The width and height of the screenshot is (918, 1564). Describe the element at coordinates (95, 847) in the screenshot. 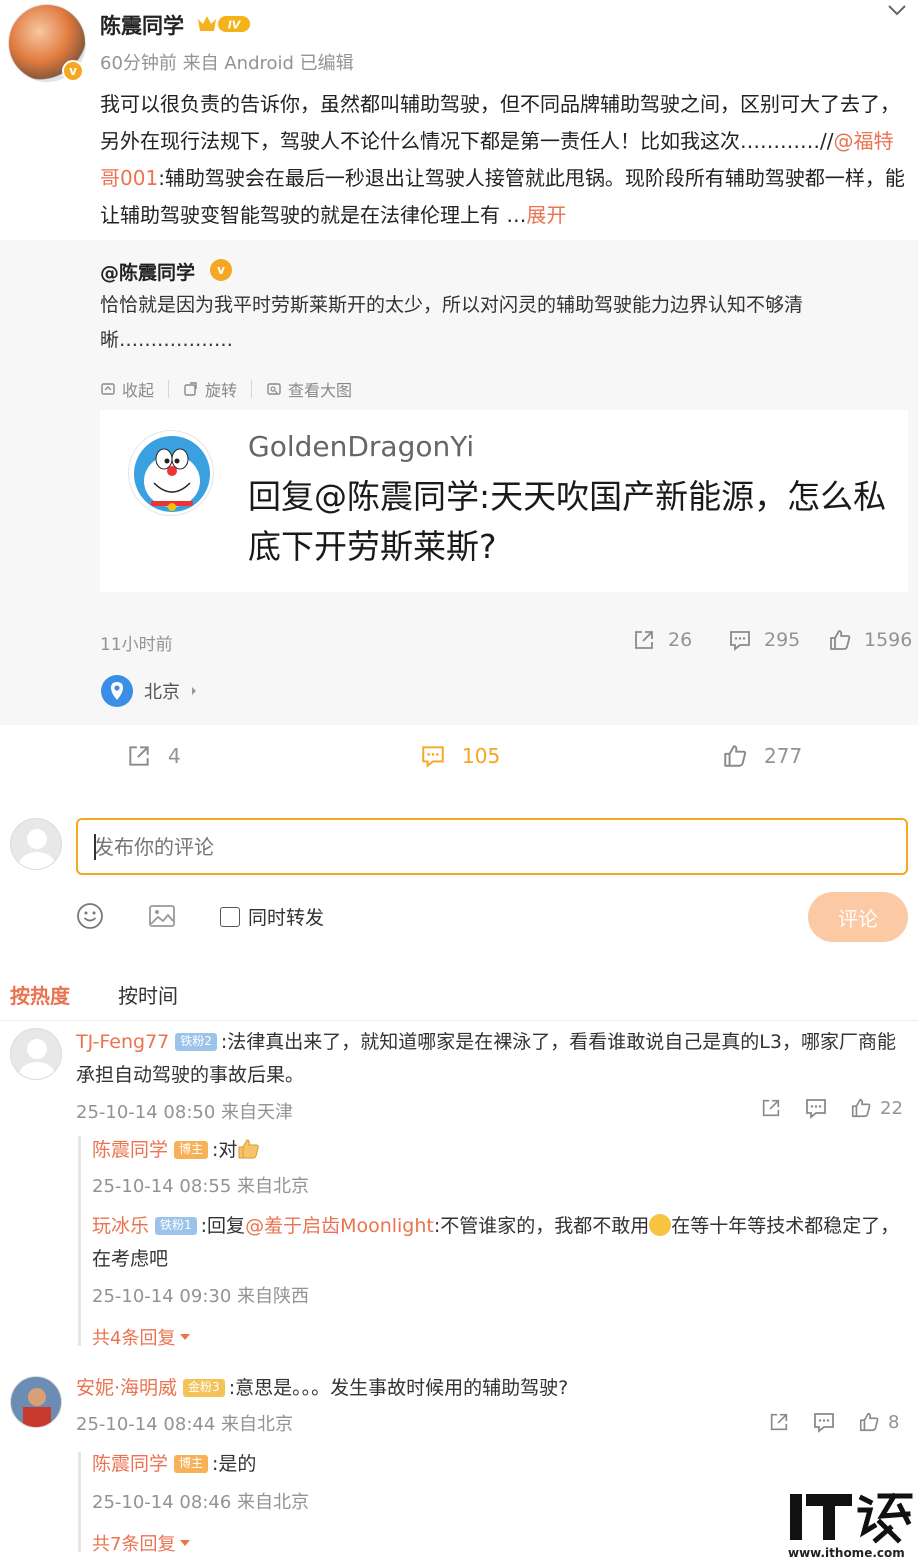

I see `text-caret` at that location.